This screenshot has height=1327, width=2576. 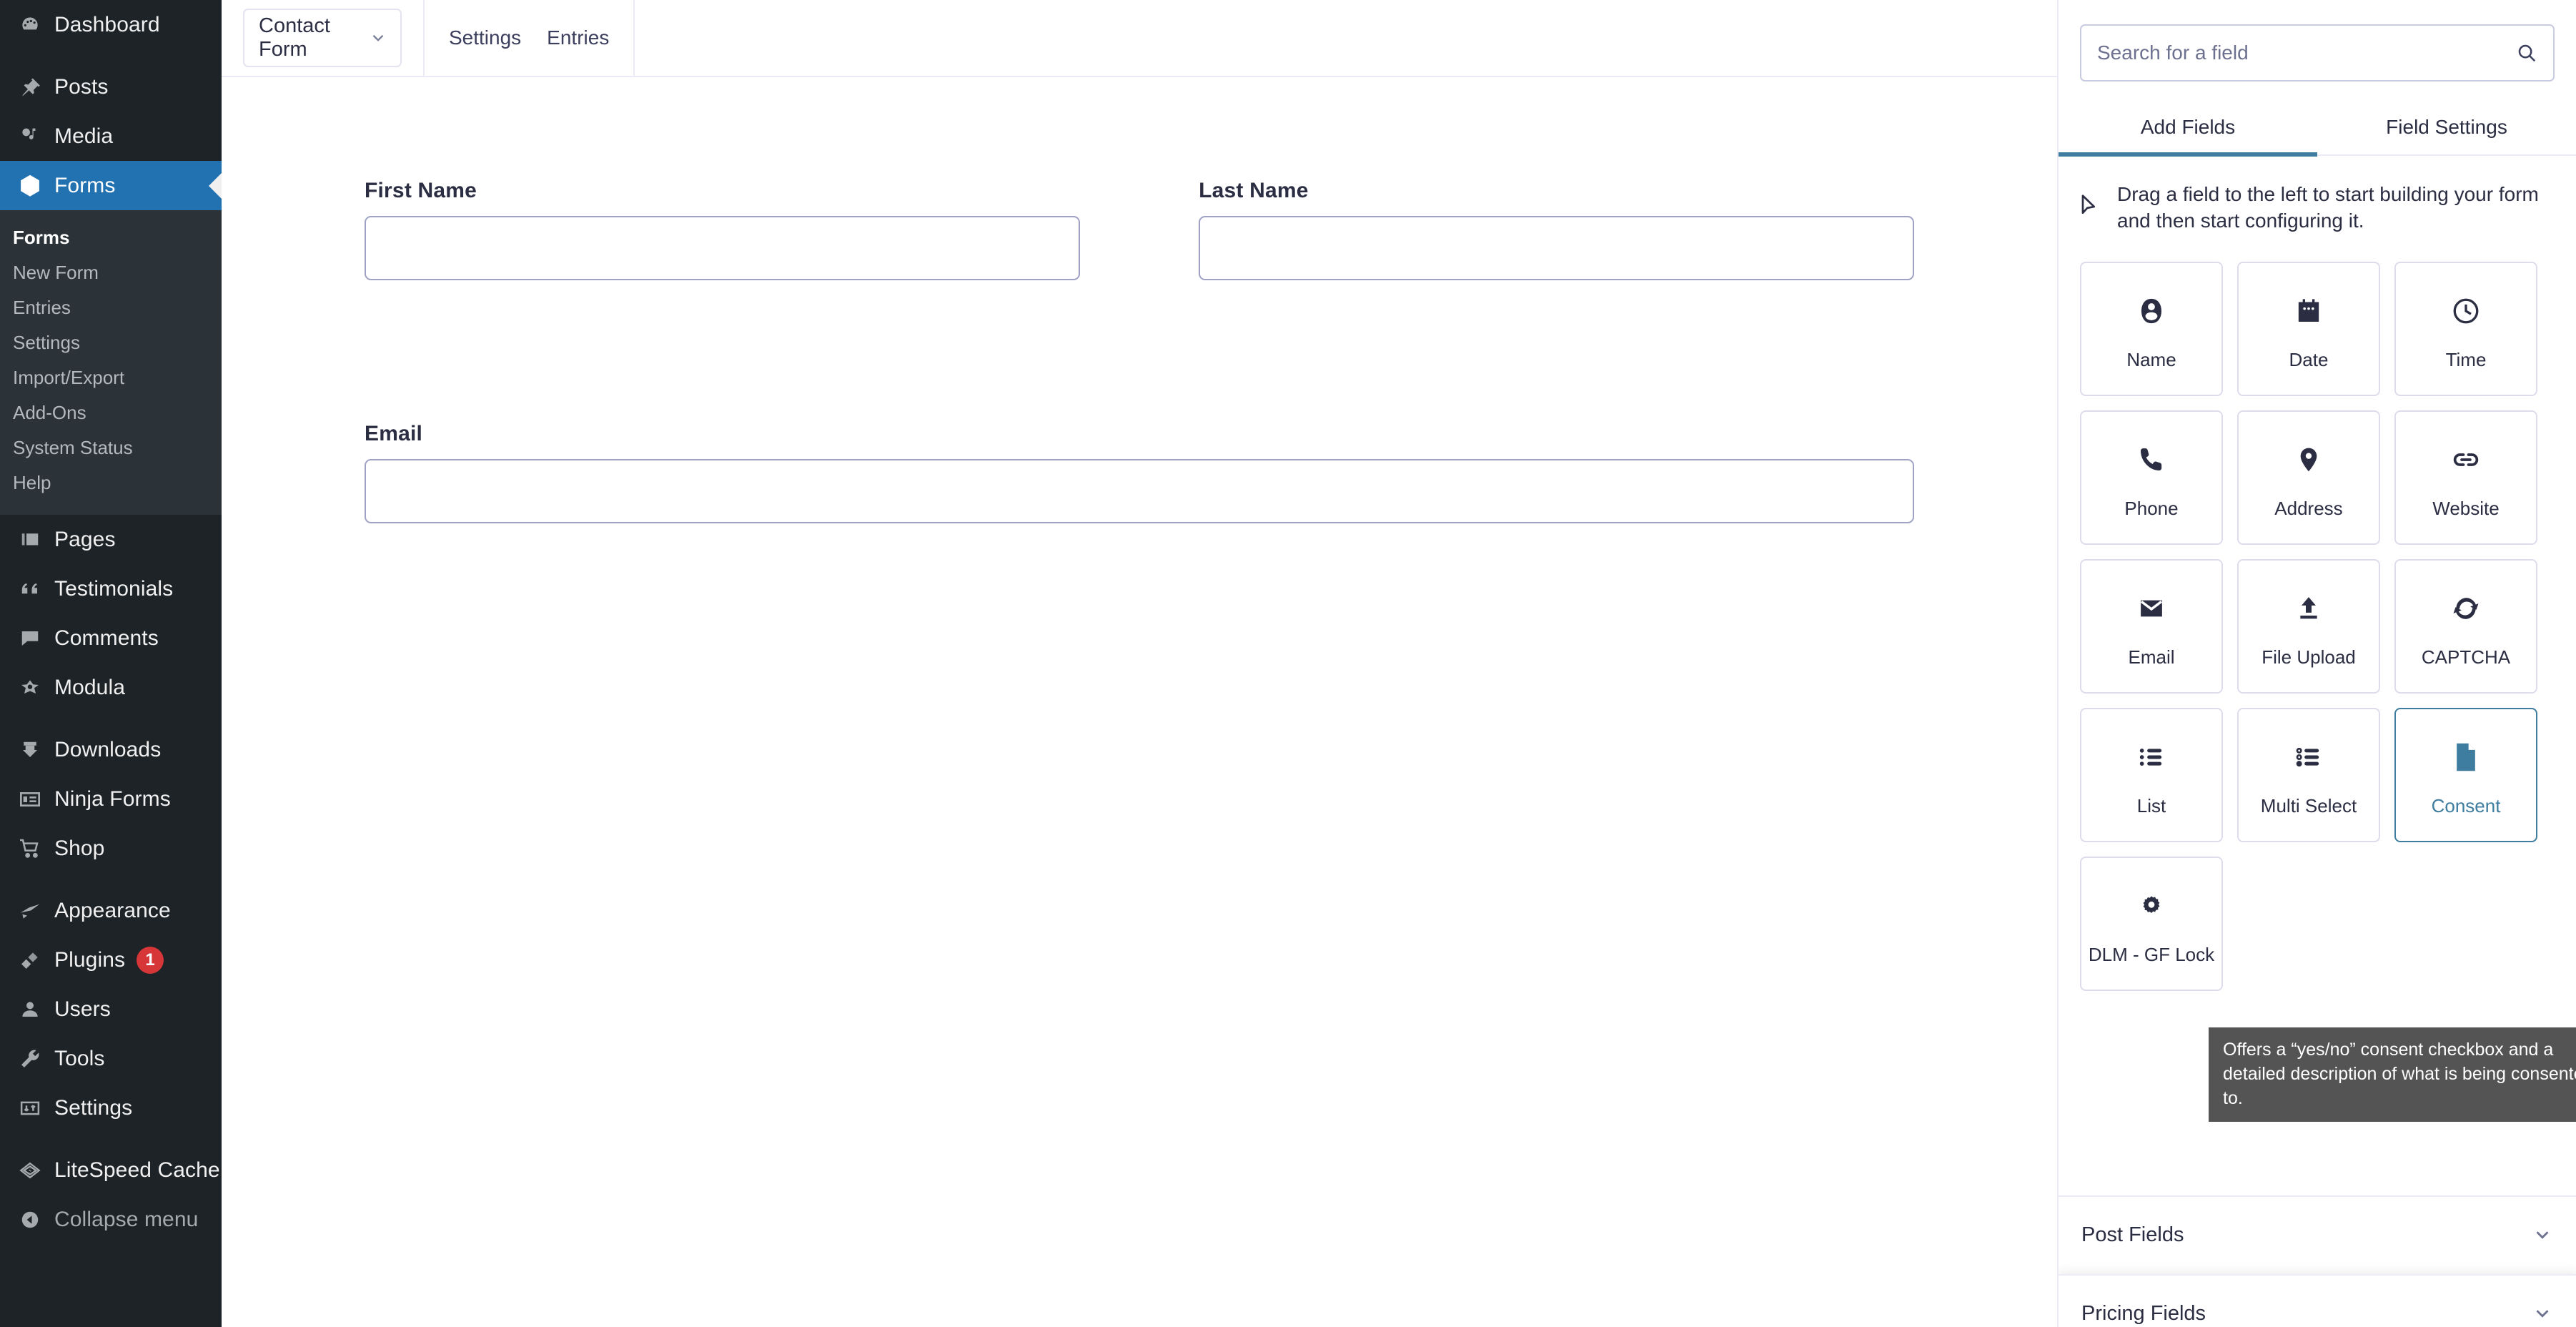 I want to click on sidebar-item-pages: Pages, so click(x=111, y=539).